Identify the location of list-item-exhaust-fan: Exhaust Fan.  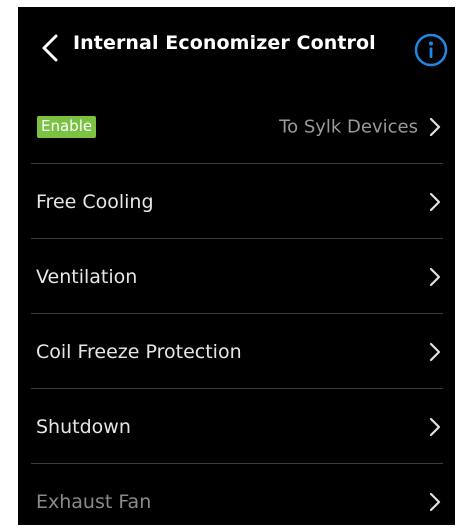
(236, 494).